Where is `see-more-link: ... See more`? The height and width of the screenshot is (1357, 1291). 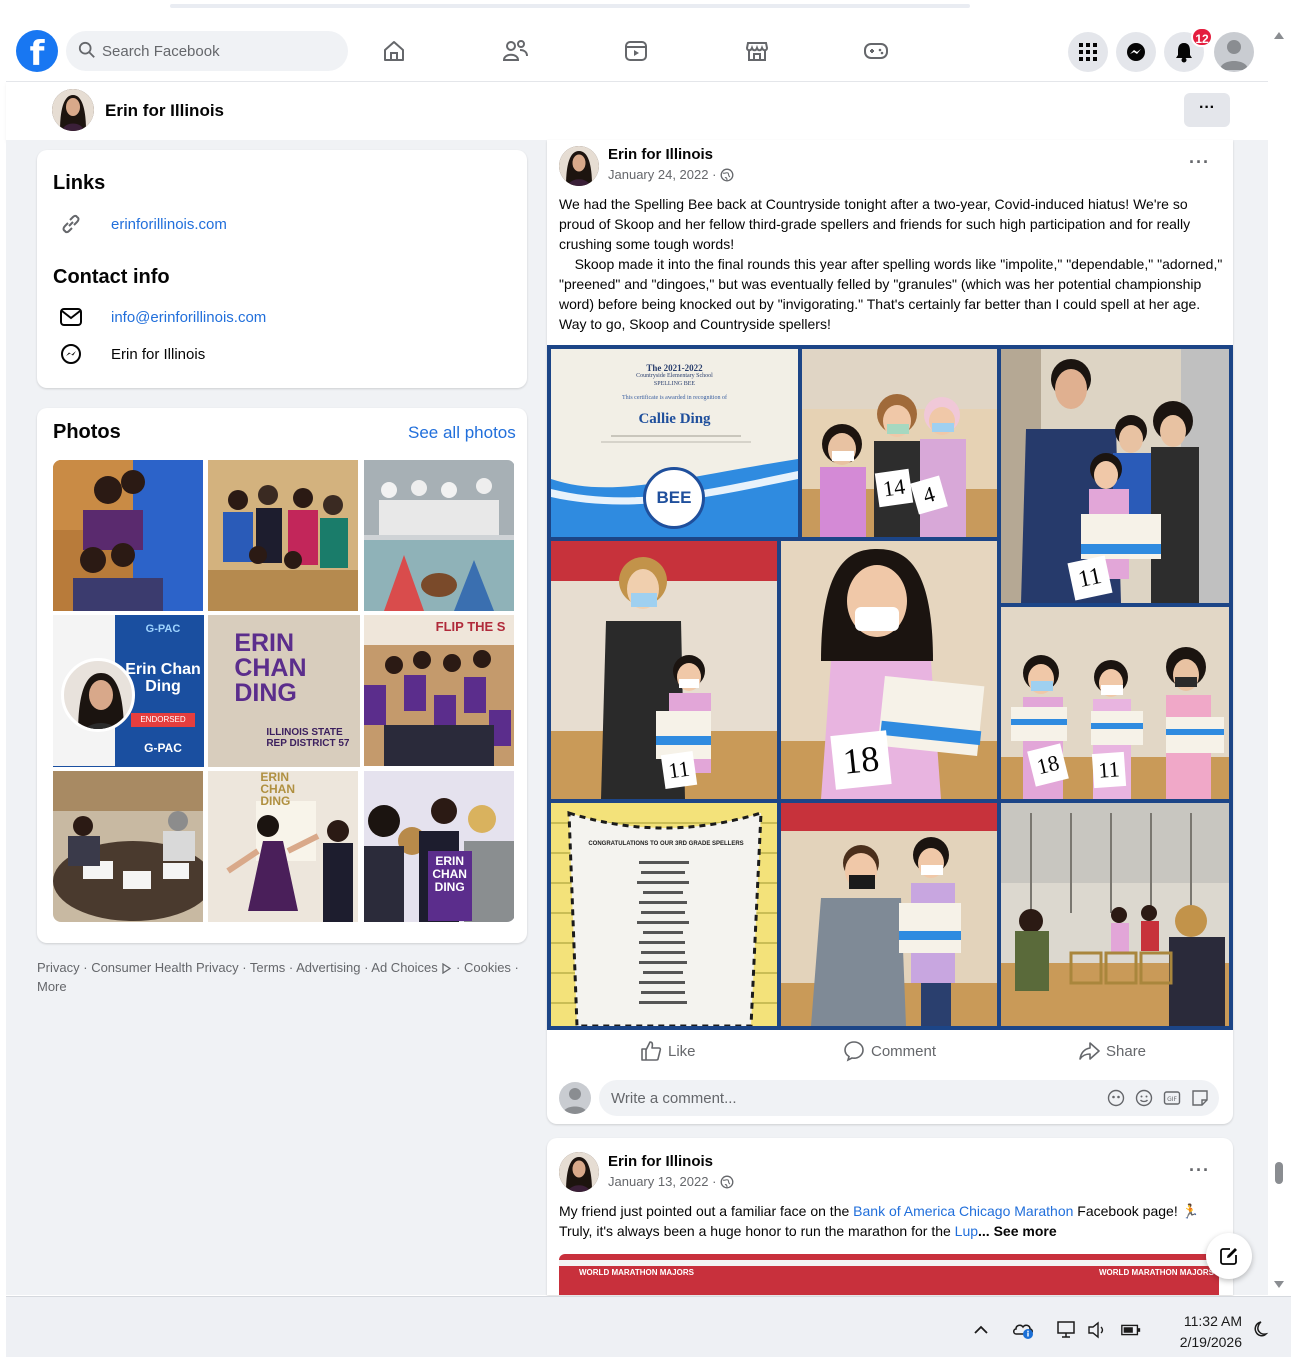 see-more-link: ... See more is located at coordinates (1017, 1231).